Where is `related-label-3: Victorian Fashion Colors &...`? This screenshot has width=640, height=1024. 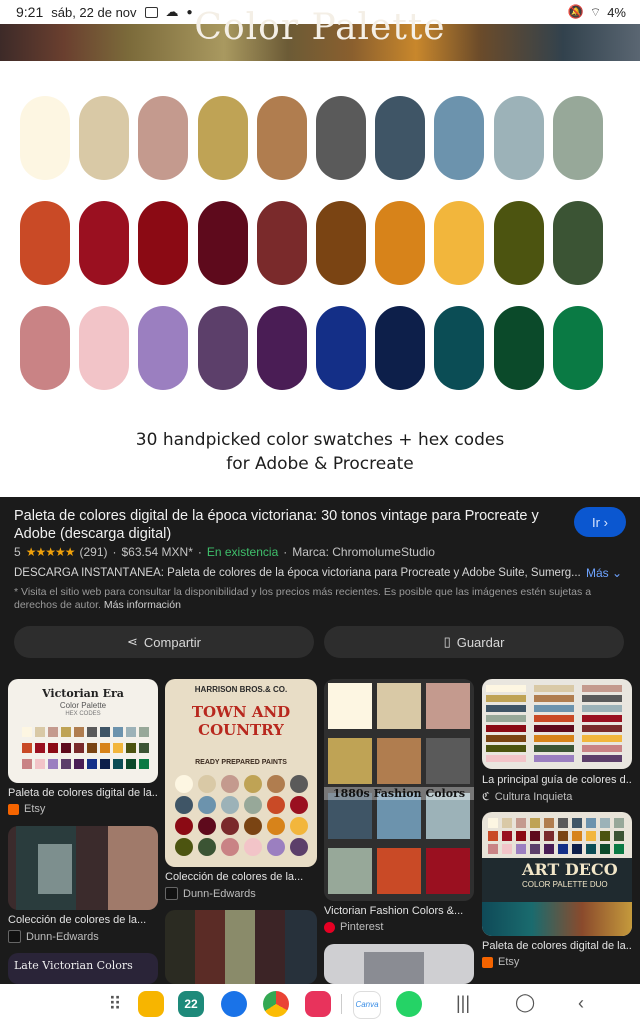
related-label-3: Victorian Fashion Colors &... is located at coordinates (399, 911).